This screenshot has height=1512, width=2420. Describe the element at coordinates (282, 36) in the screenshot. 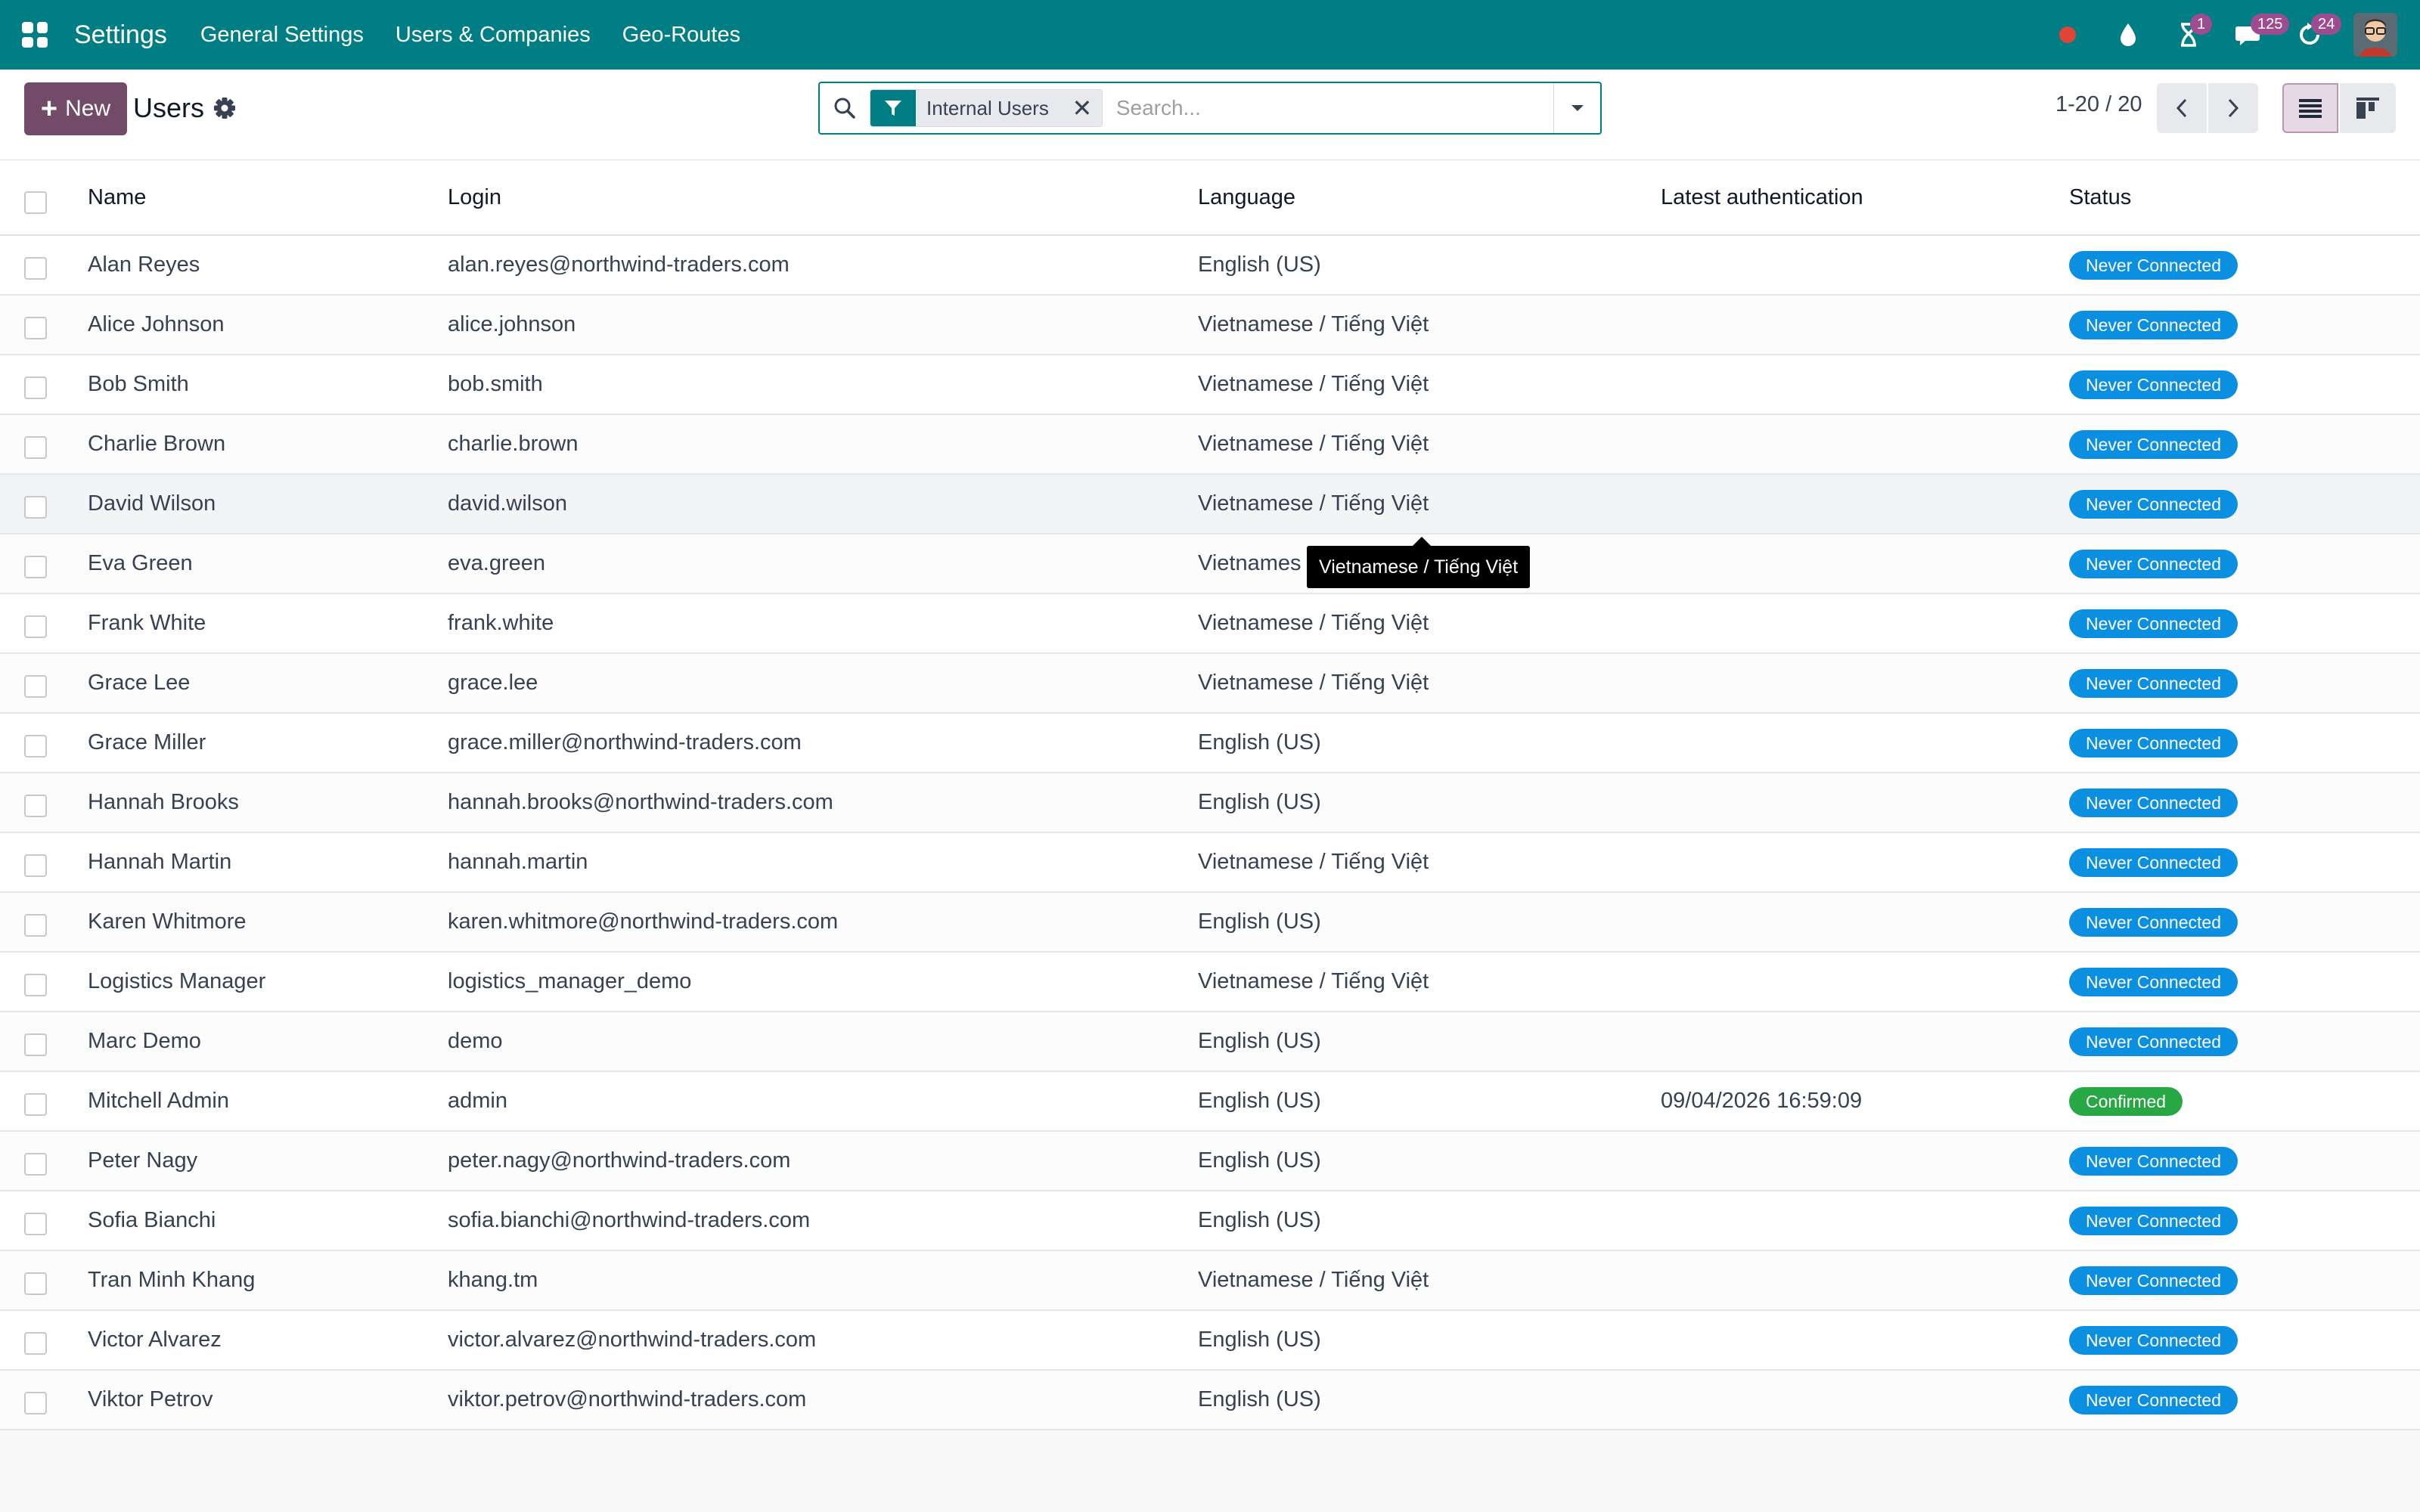

I see `menu-general-settings: General Settings` at that location.